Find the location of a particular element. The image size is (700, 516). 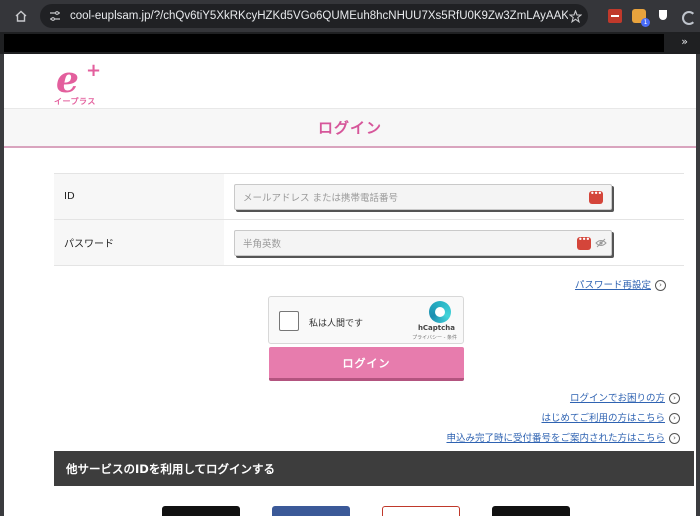

id-row: ID メールアドレス または携帯電話番号 is located at coordinates (369, 197).